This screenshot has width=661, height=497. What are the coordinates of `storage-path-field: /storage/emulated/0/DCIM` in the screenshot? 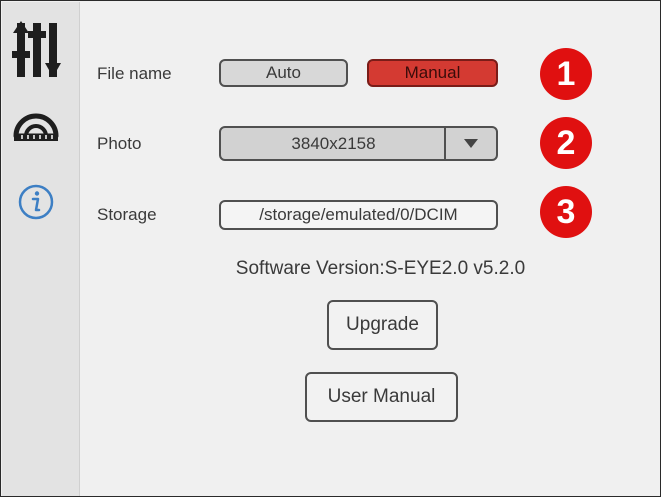 It's located at (358, 215).